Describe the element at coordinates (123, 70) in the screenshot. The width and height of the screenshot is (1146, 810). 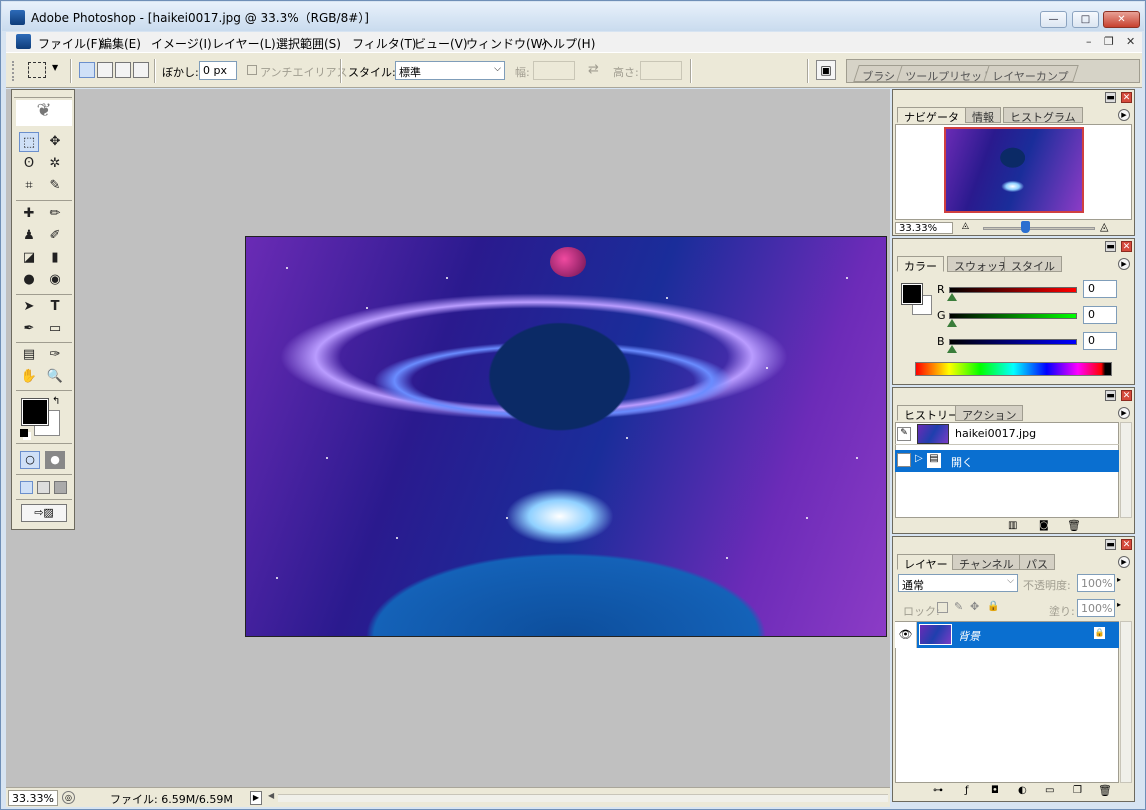
I see `subtract-selection-icon` at that location.